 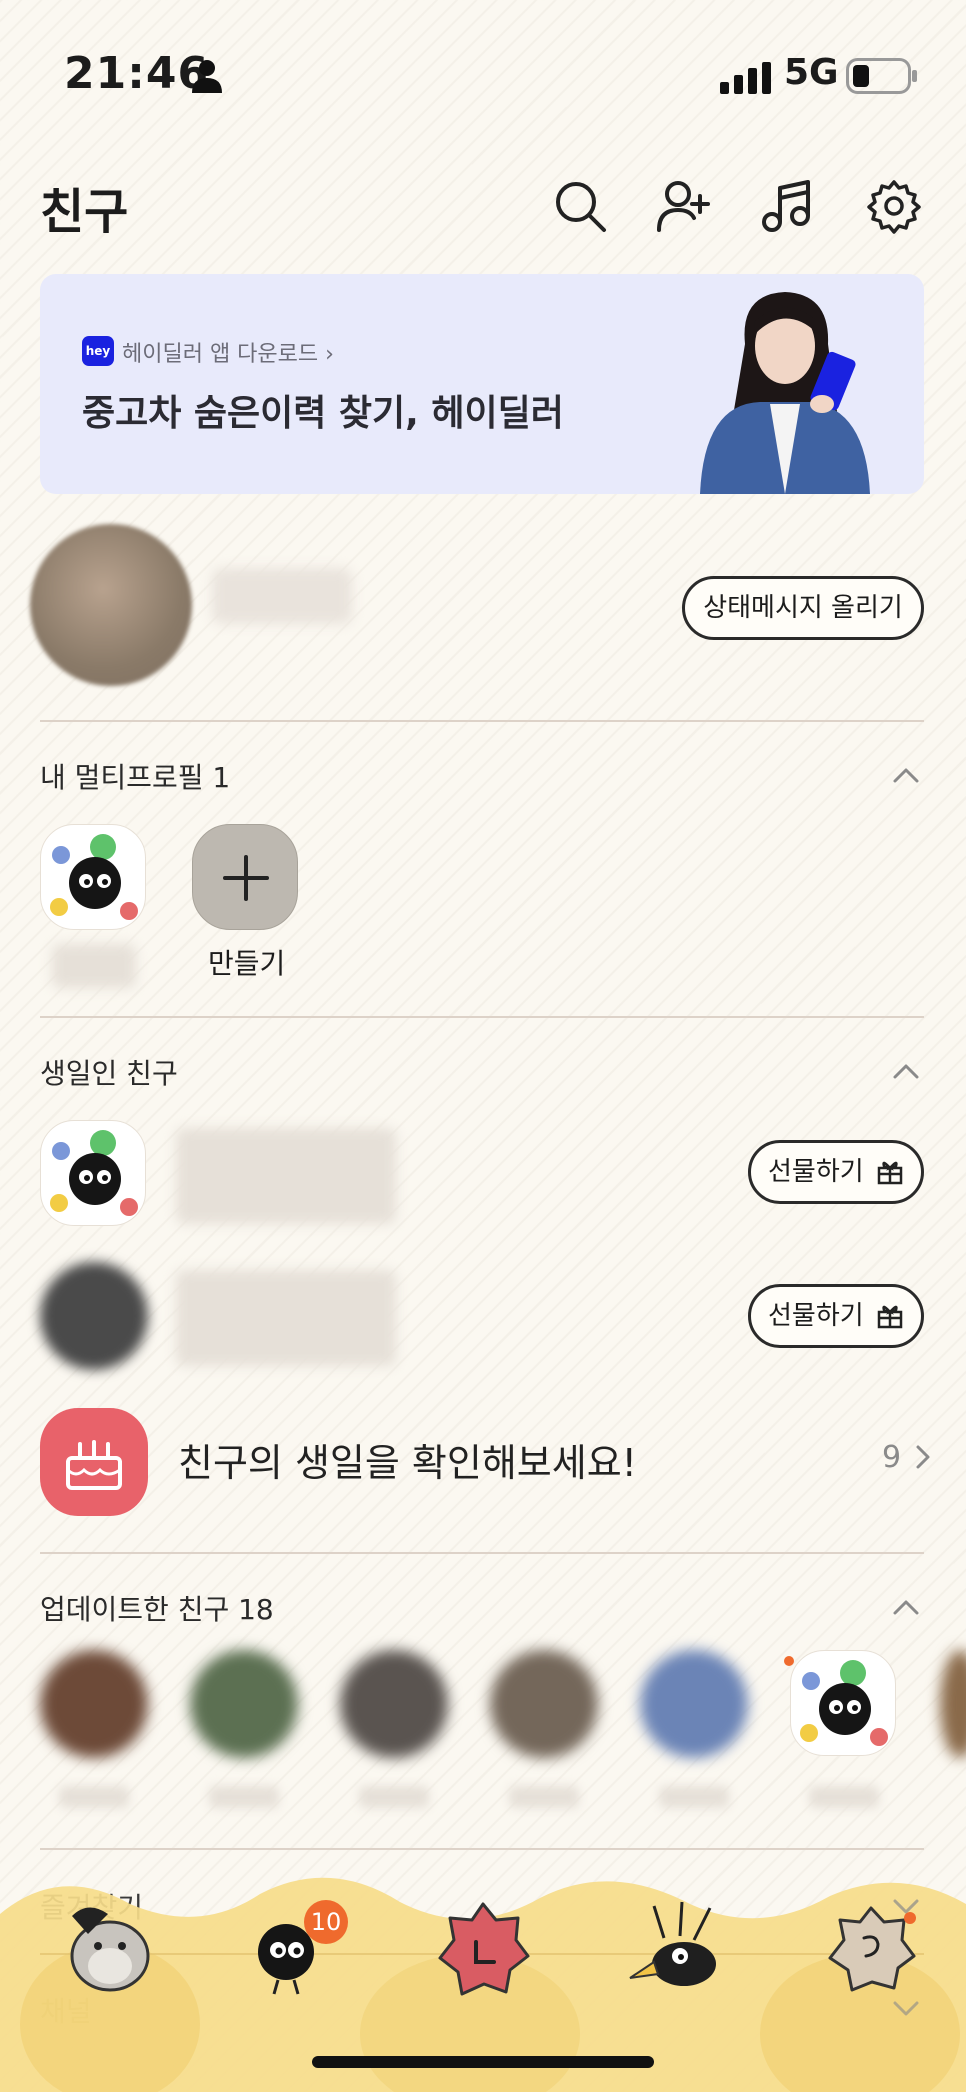 I want to click on settings-icon, so click(x=894, y=206).